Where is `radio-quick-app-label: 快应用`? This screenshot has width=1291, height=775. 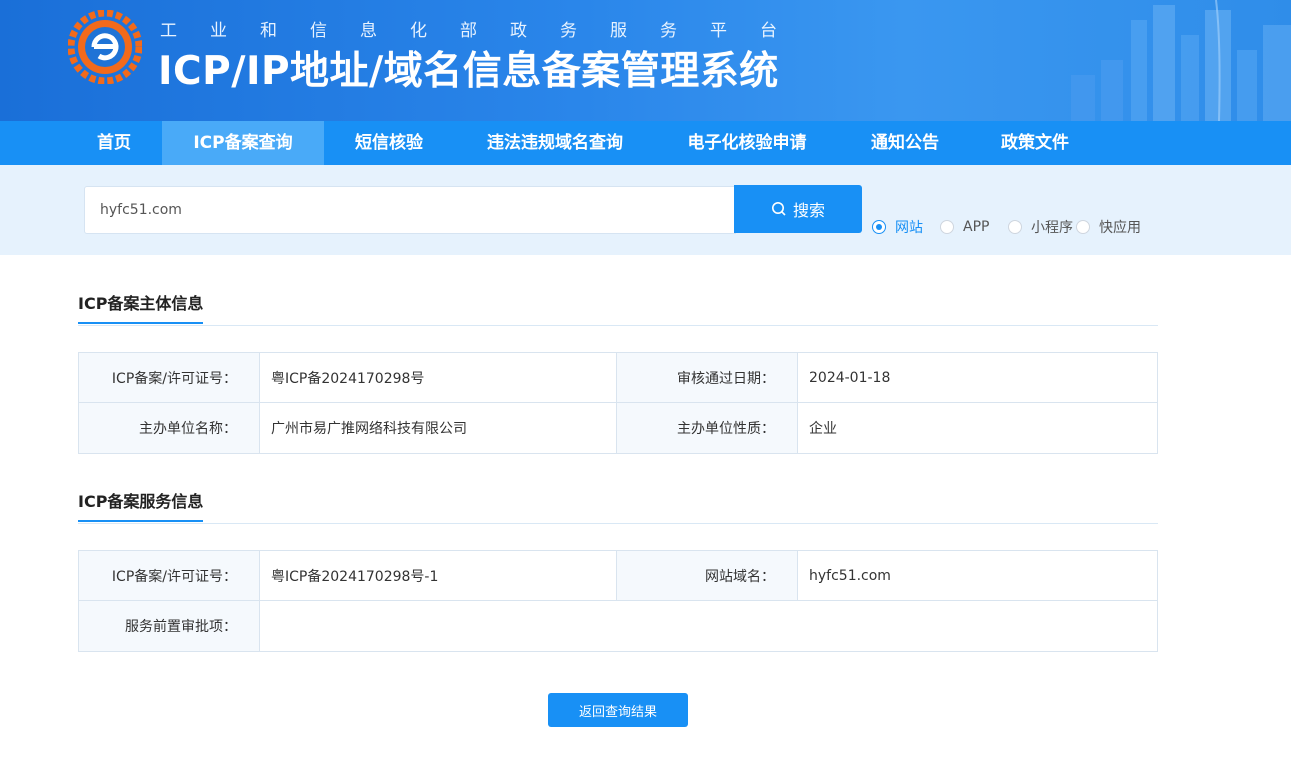
radio-quick-app-label: 快应用 is located at coordinates (1120, 228).